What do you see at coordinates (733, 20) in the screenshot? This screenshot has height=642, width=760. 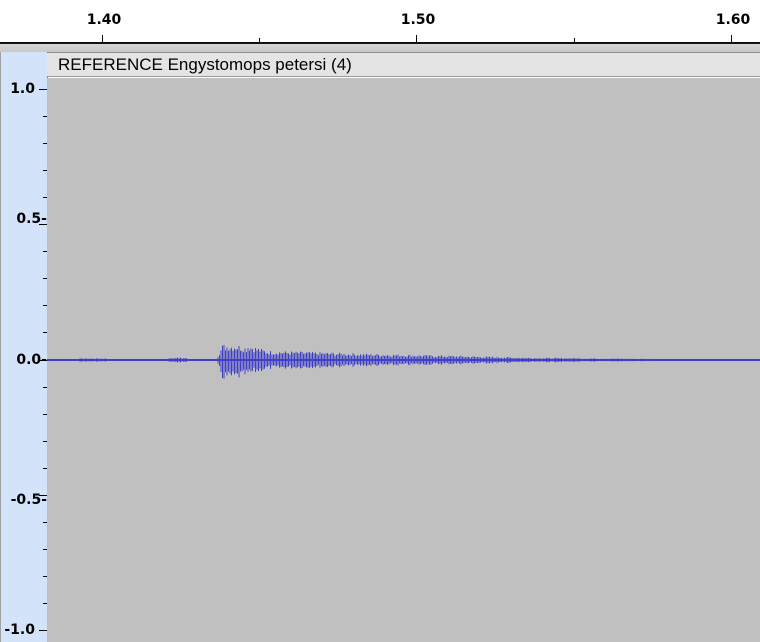 I see `timeline-label-1-60: 1.60` at bounding box center [733, 20].